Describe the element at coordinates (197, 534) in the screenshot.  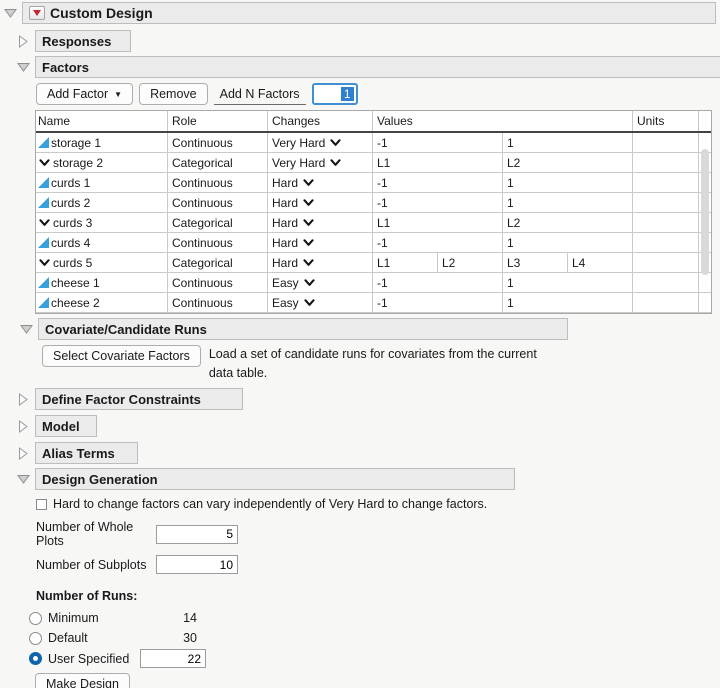
I see `whole-plots-input` at that location.